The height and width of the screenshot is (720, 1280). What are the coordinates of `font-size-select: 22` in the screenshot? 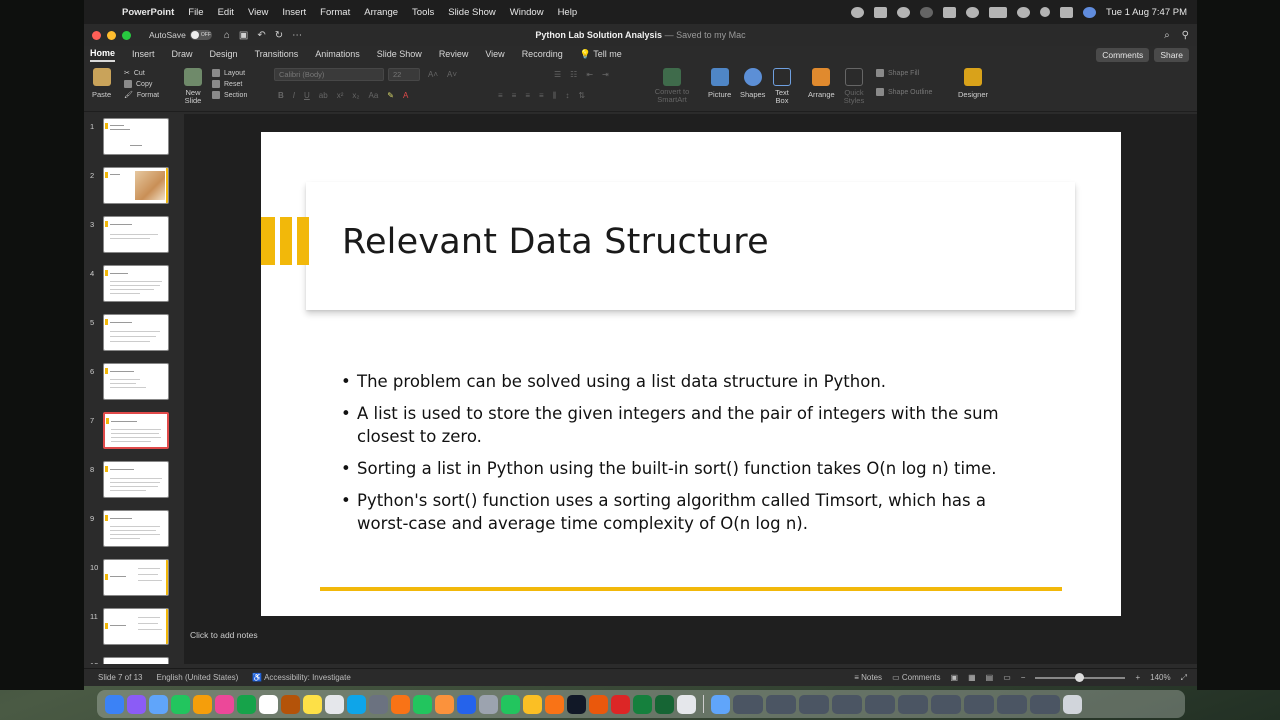 It's located at (404, 74).